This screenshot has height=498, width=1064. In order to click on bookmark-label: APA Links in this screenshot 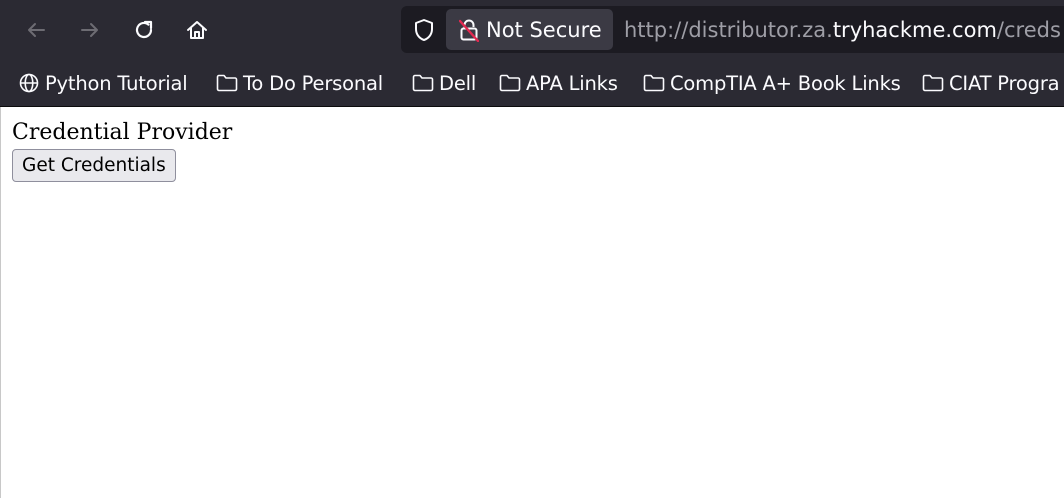, I will do `click(572, 83)`.